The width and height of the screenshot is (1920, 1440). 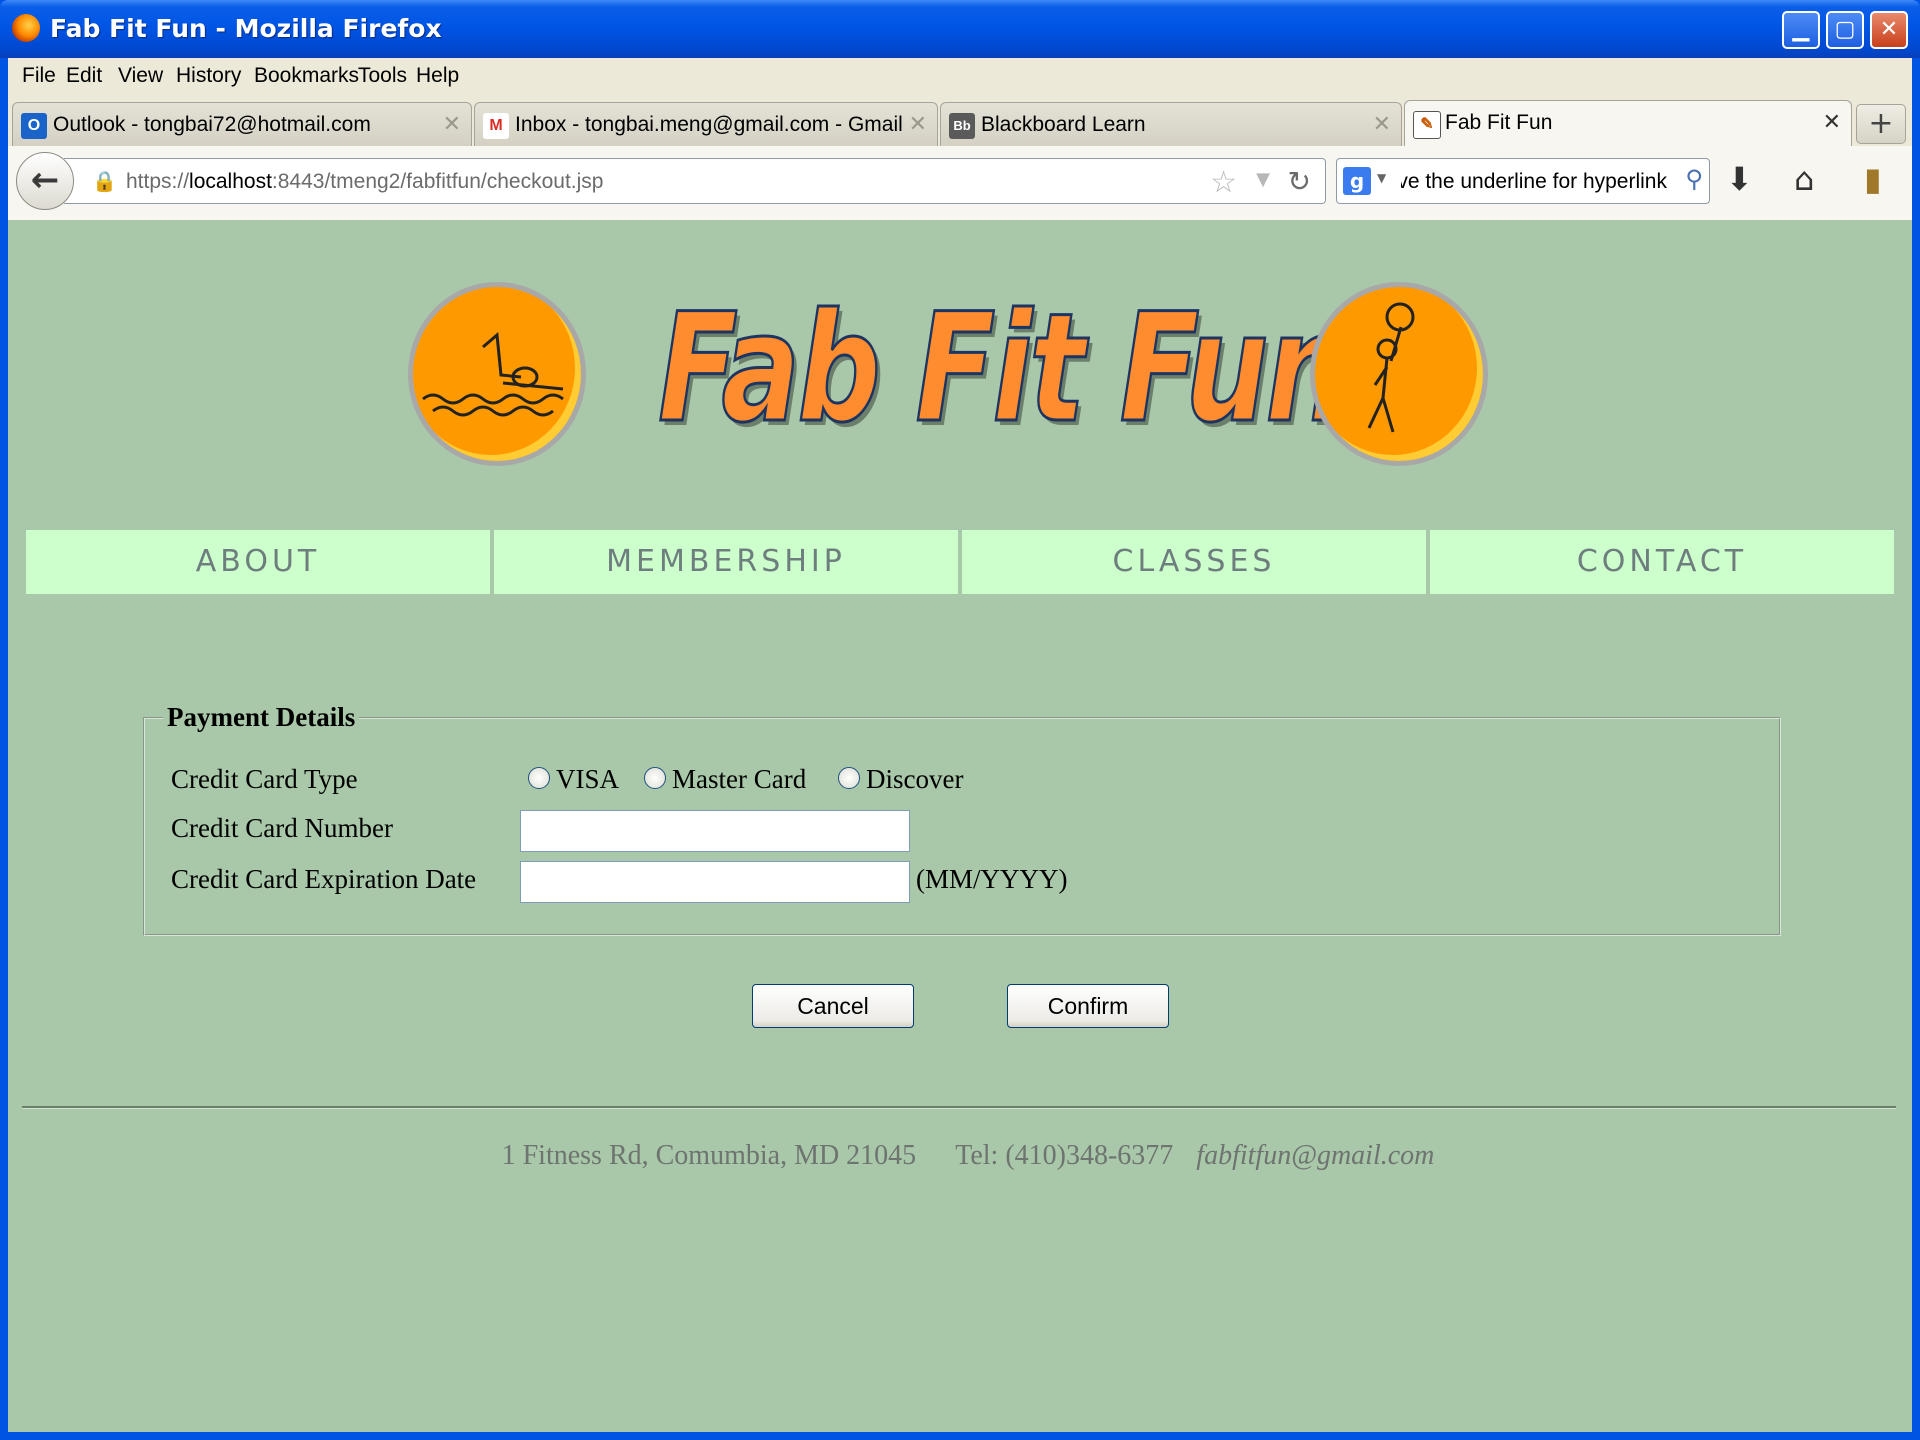 What do you see at coordinates (715, 882) in the screenshot?
I see `expiration-input` at bounding box center [715, 882].